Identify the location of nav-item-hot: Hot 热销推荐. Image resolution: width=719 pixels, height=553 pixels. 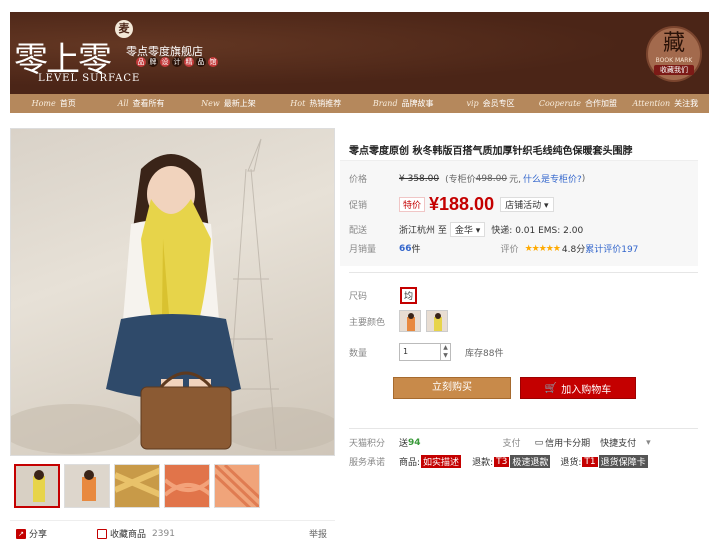
(315, 103).